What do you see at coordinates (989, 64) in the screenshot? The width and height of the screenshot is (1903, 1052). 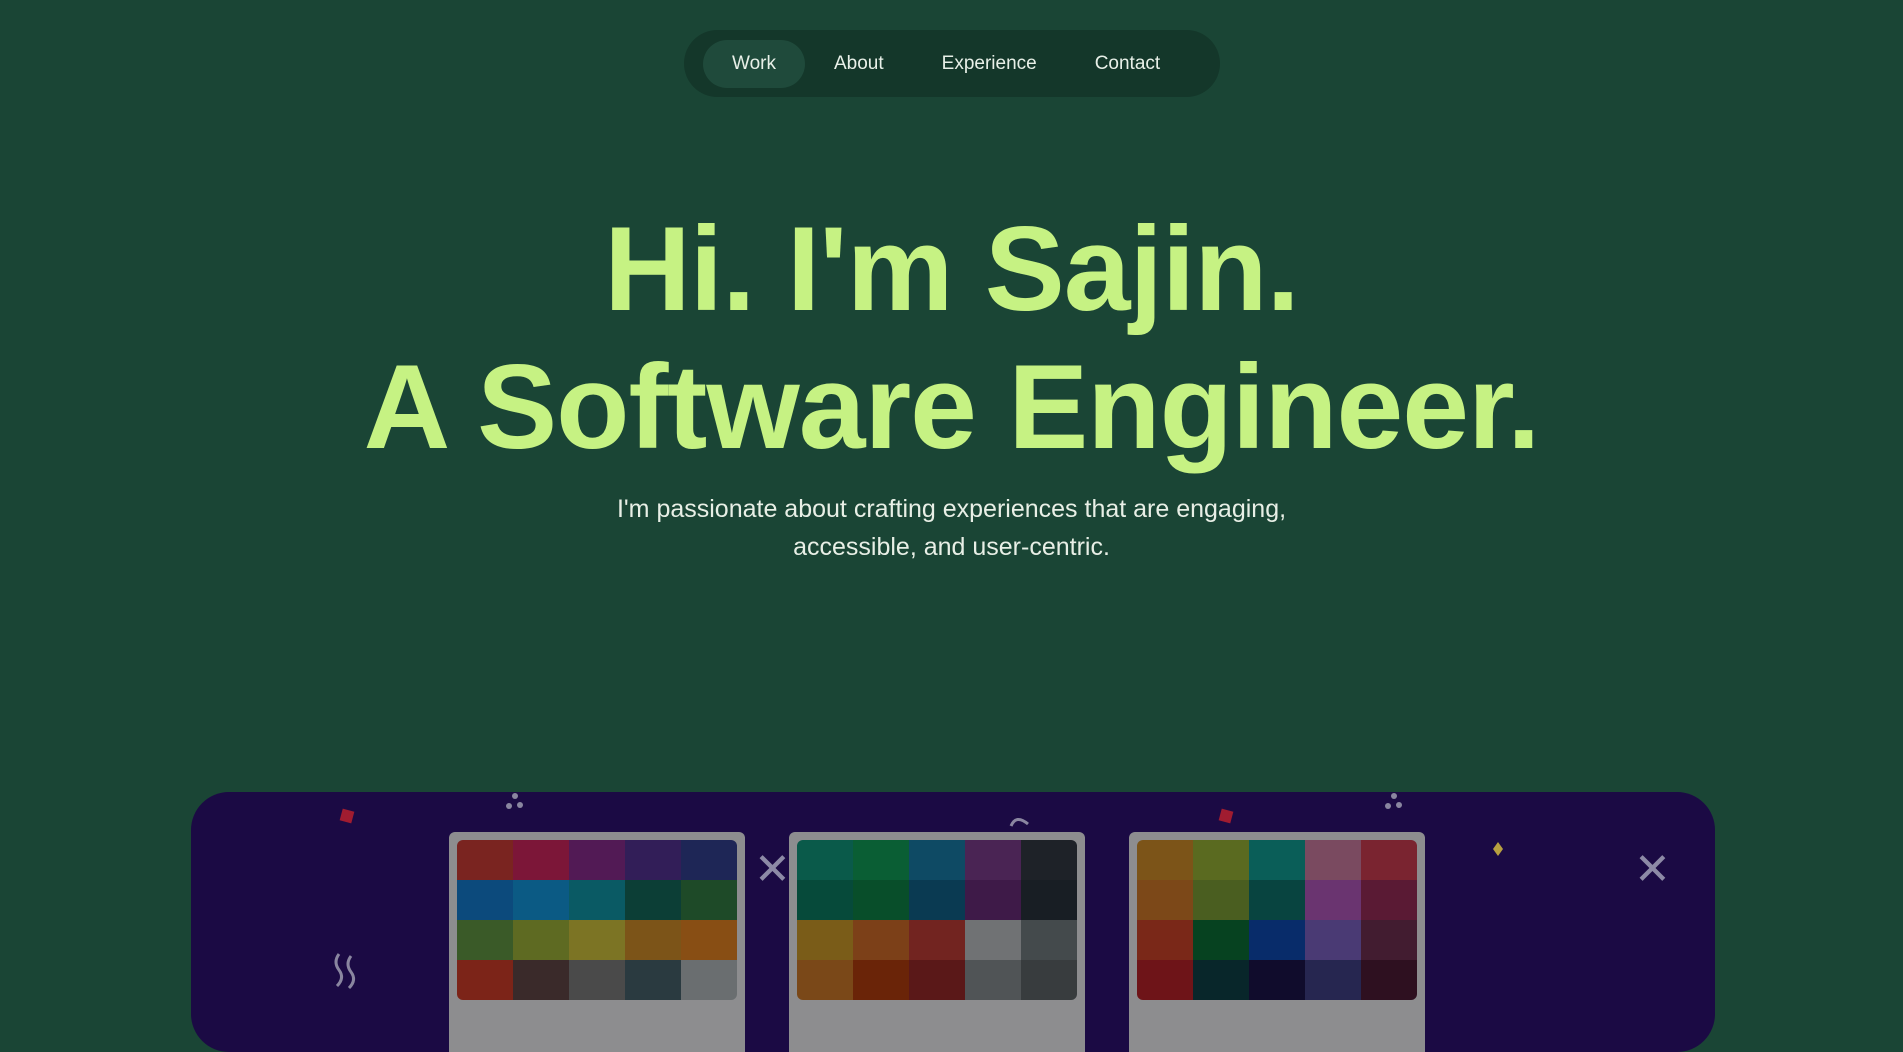 I see `nav-item-experience: Experience` at bounding box center [989, 64].